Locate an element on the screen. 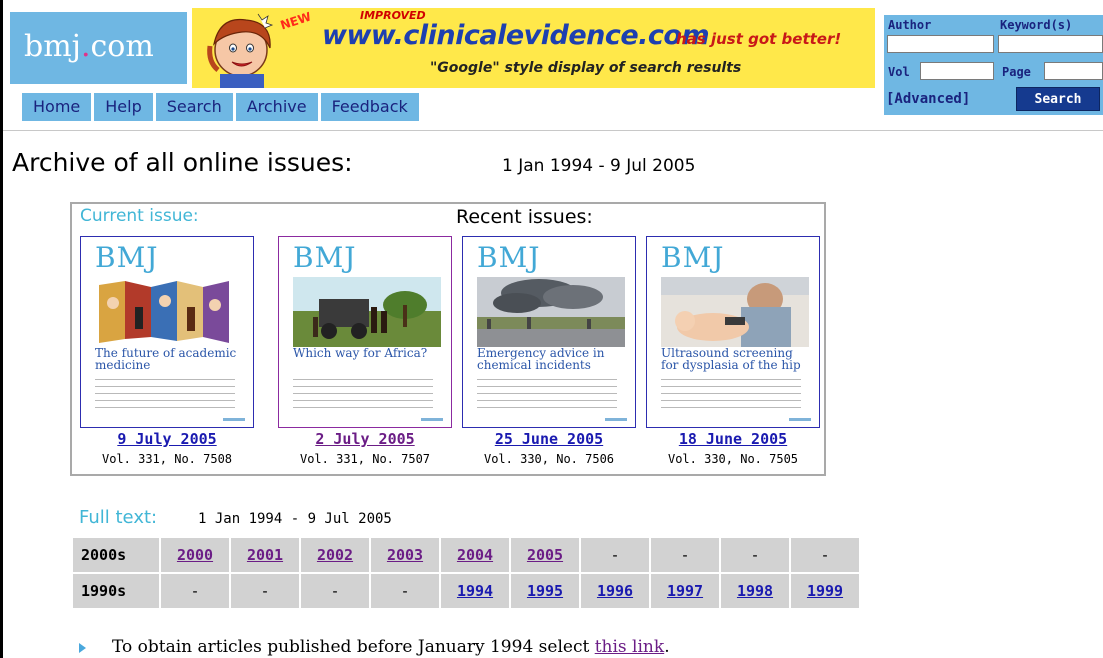 The height and width of the screenshot is (658, 1103). year-link-2004: 2004 is located at coordinates (475, 555).